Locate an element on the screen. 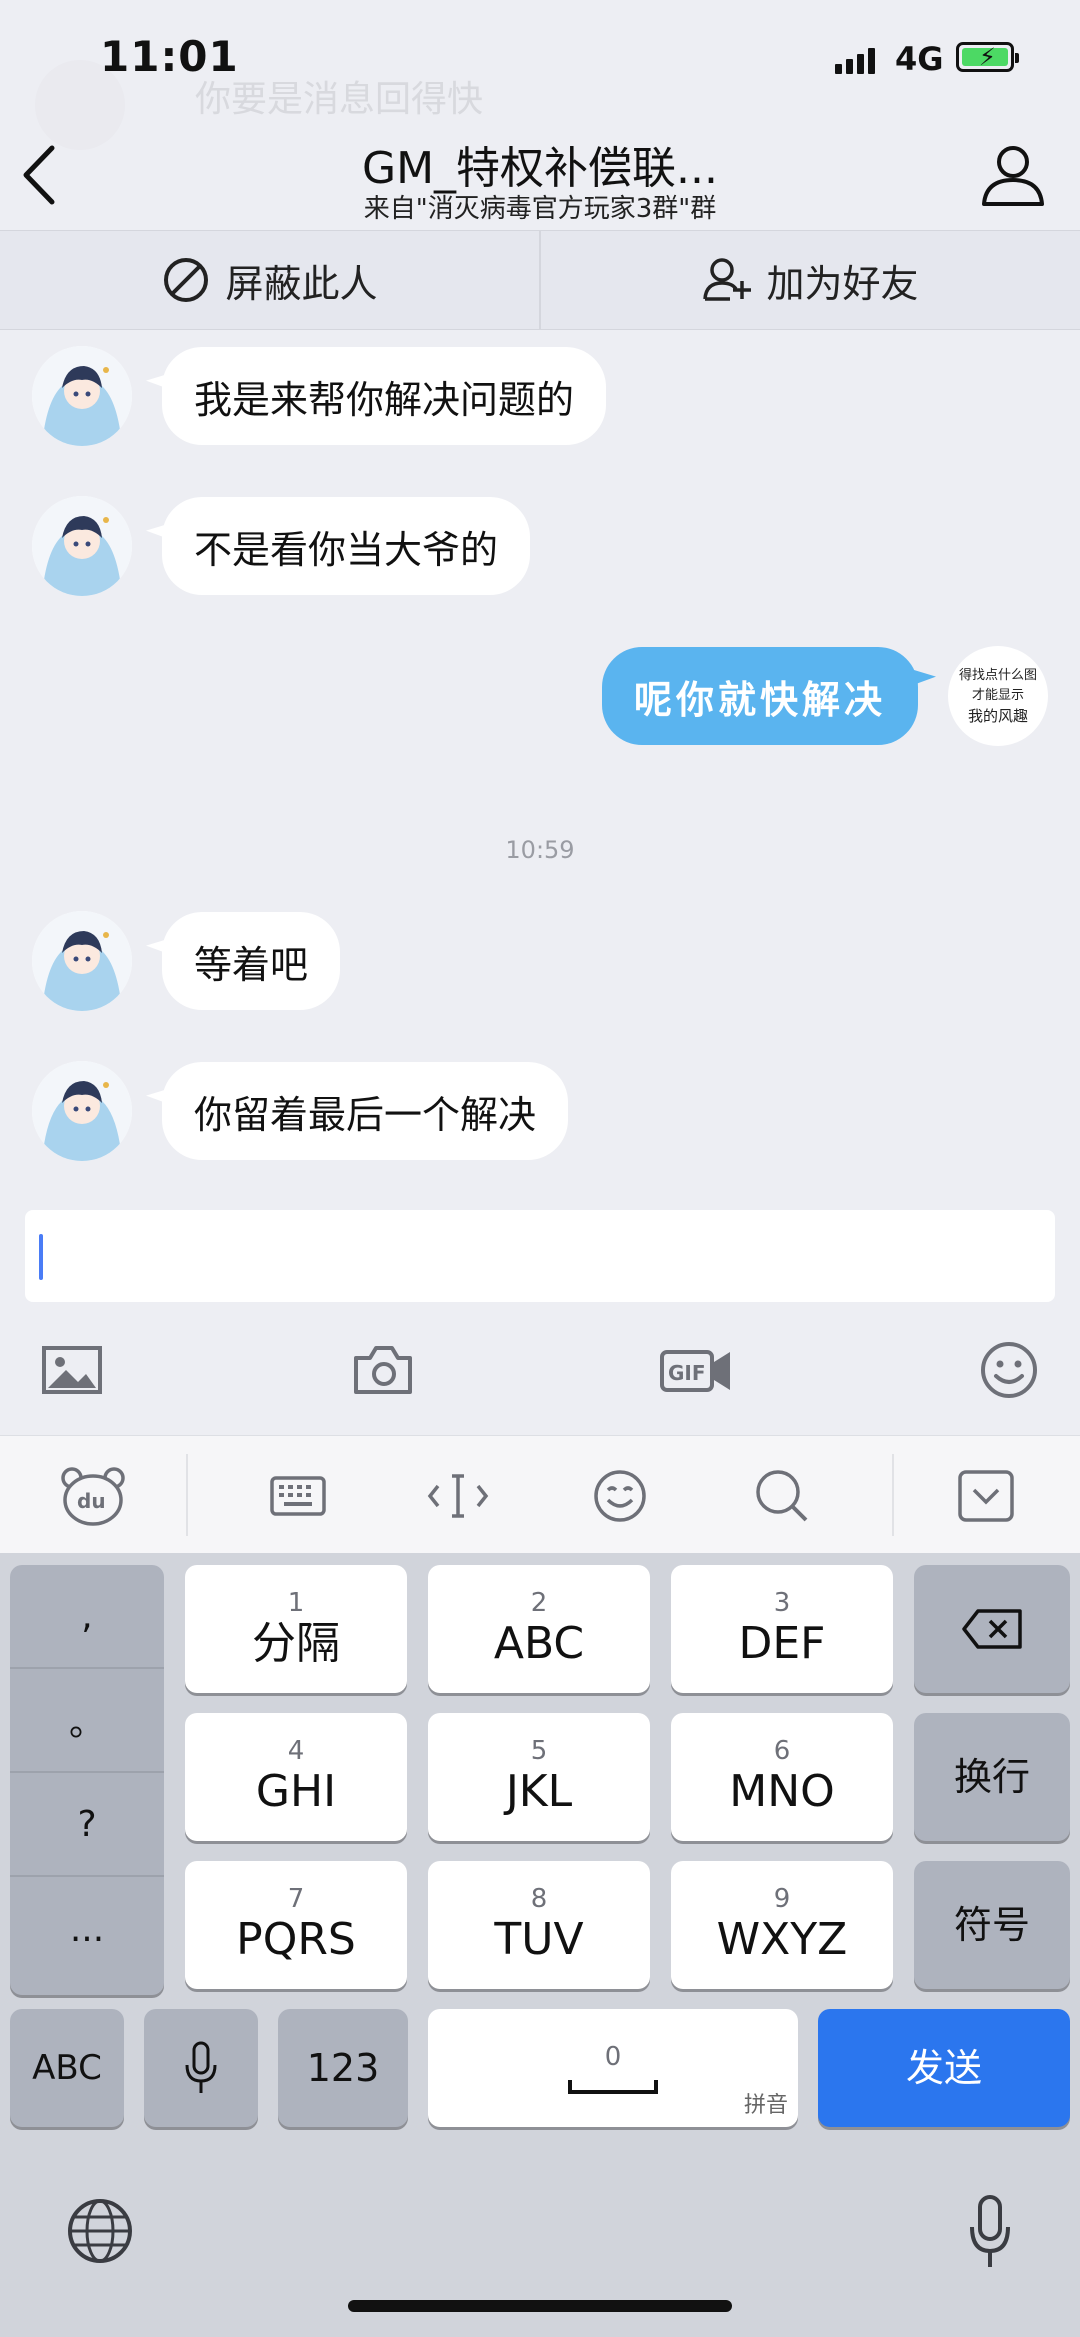  message-timestamp: 10:59 is located at coordinates (540, 850).